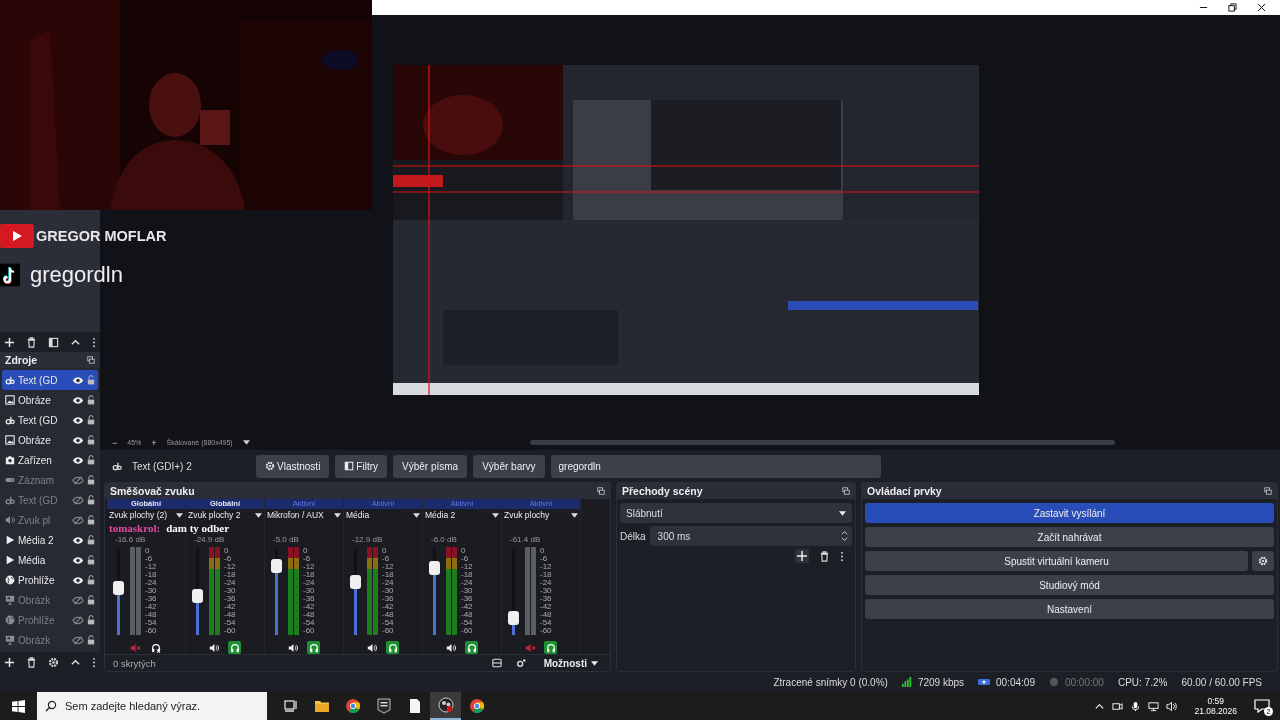 Image resolution: width=1280 pixels, height=720 pixels. I want to click on spin-arrows-icon, so click(844, 536).